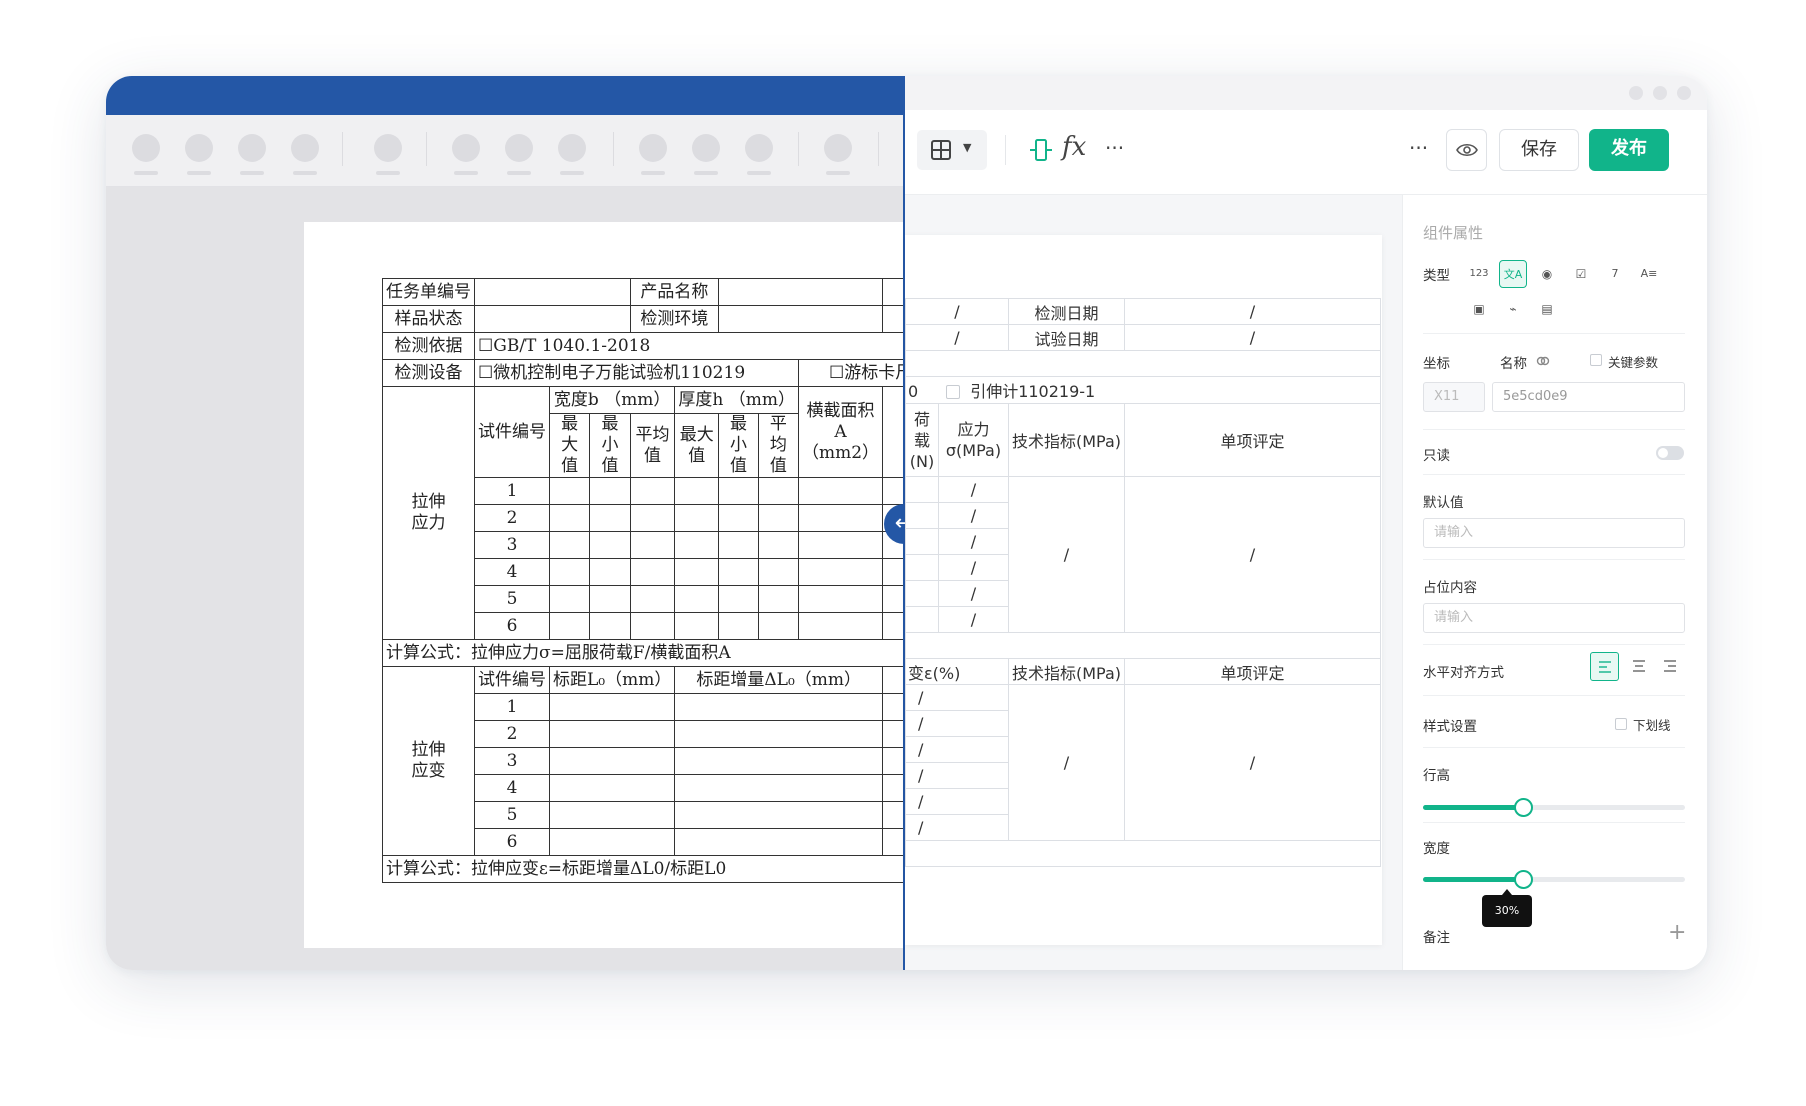 This screenshot has width=1806, height=1106. What do you see at coordinates (1670, 666) in the screenshot?
I see `align-right-icon` at bounding box center [1670, 666].